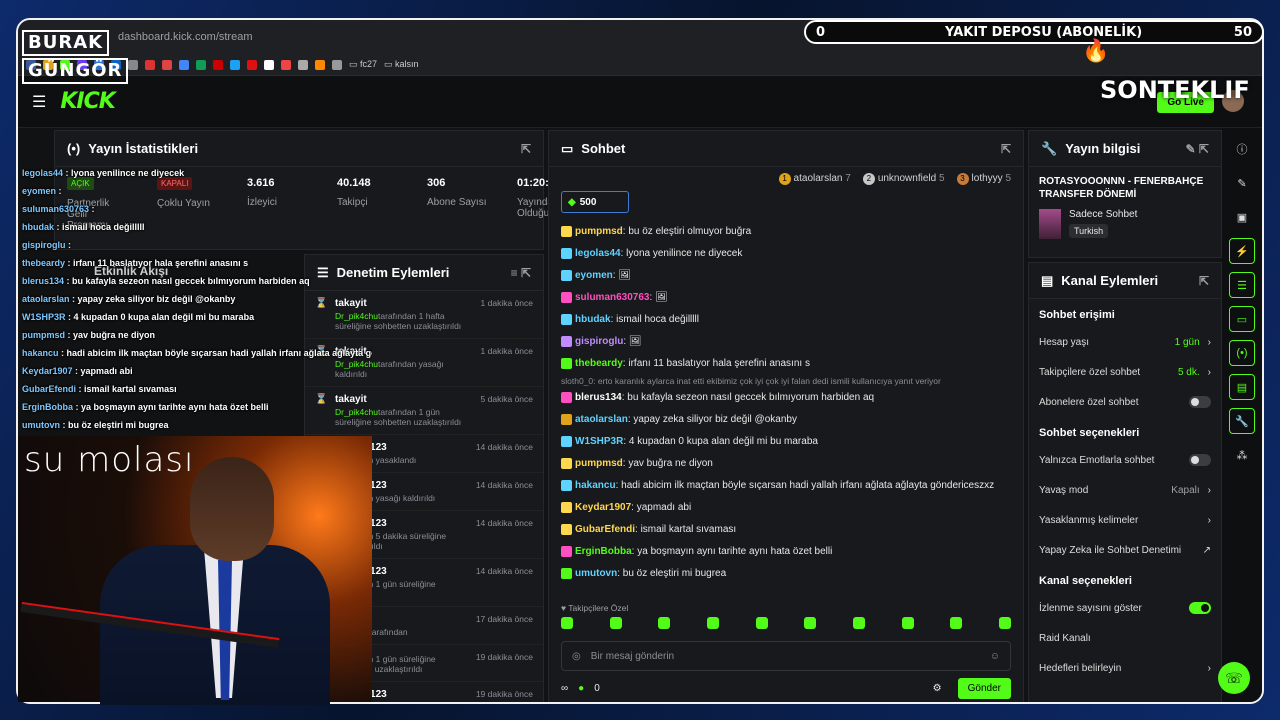 The height and width of the screenshot is (720, 1280). I want to click on setting-row: Takipçilere özel sohbet 5 dk. ›, so click(1125, 372).